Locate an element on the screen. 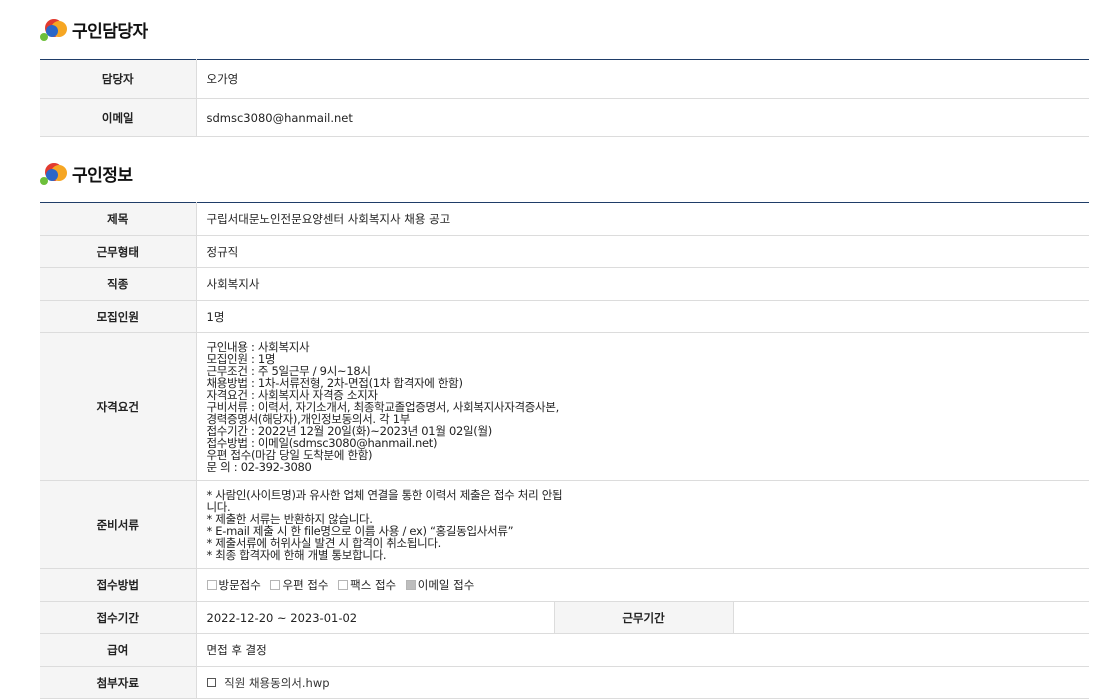 The height and width of the screenshot is (700, 1097). apply-period-value: 2022-12-20 ~ 2023-01-02 is located at coordinates (375, 617).